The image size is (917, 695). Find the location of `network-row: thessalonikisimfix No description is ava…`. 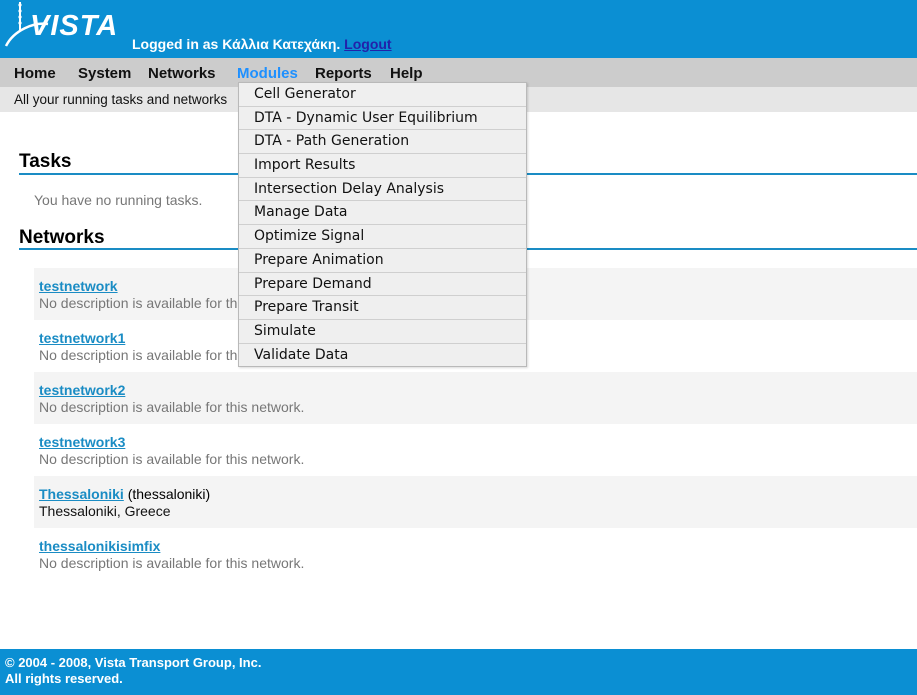

network-row: thessalonikisimfix No description is ava… is located at coordinates (475, 554).